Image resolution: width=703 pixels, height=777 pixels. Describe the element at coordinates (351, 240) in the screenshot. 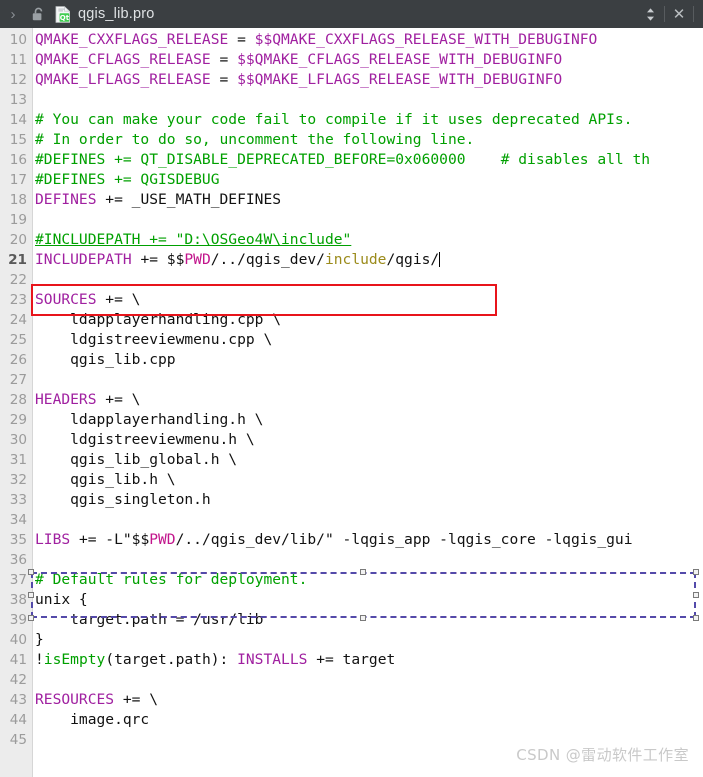

I see `code-line: 20 #INCLUDEPATH += "D:\OSGeo4W\include"` at that location.